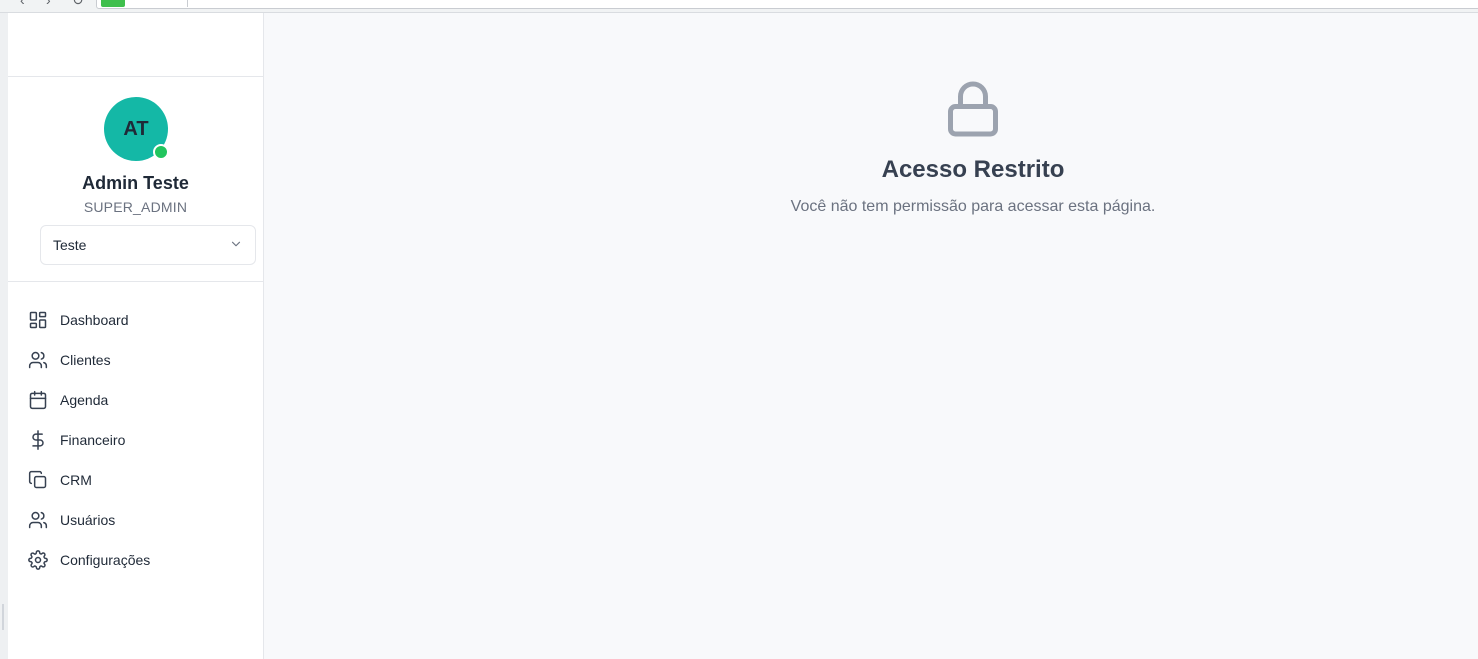 This screenshot has height=659, width=1478. Describe the element at coordinates (973, 169) in the screenshot. I see `page-title: Acesso Restrito` at that location.